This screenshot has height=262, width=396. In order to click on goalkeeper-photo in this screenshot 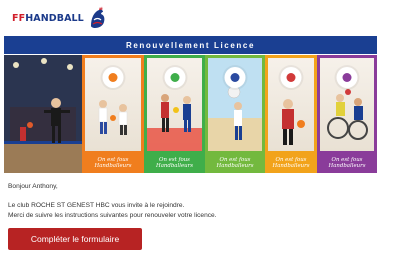, I will do `click(43, 114)`.